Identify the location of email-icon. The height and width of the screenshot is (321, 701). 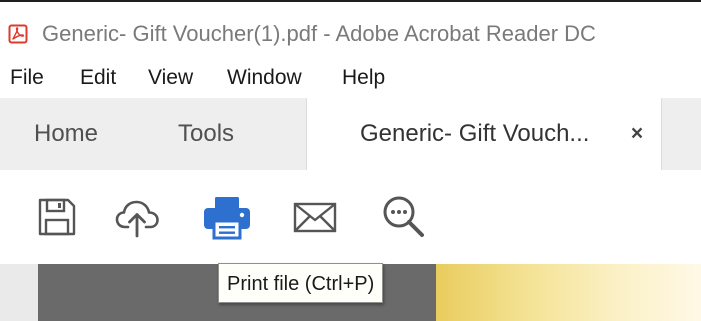
(315, 217).